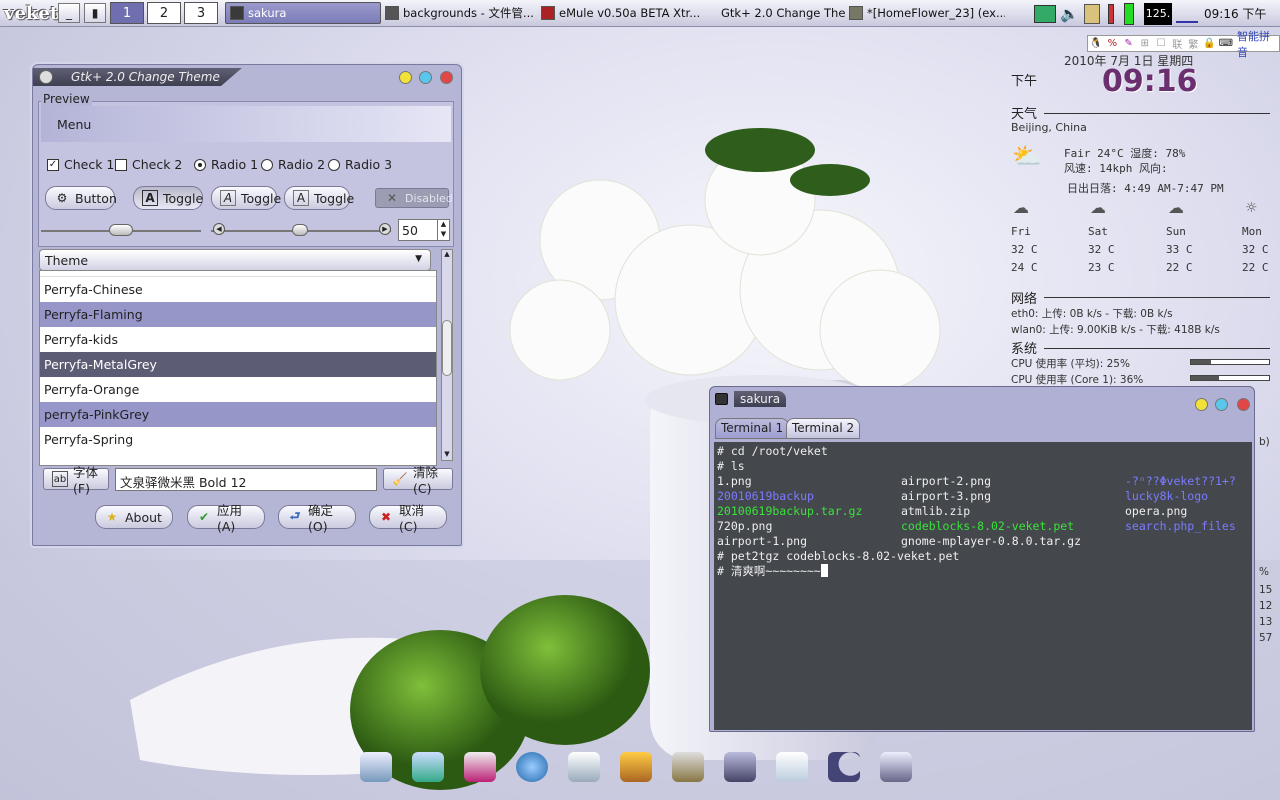  What do you see at coordinates (81, 198) in the screenshot?
I see `preview-button: ⚙ Button` at bounding box center [81, 198].